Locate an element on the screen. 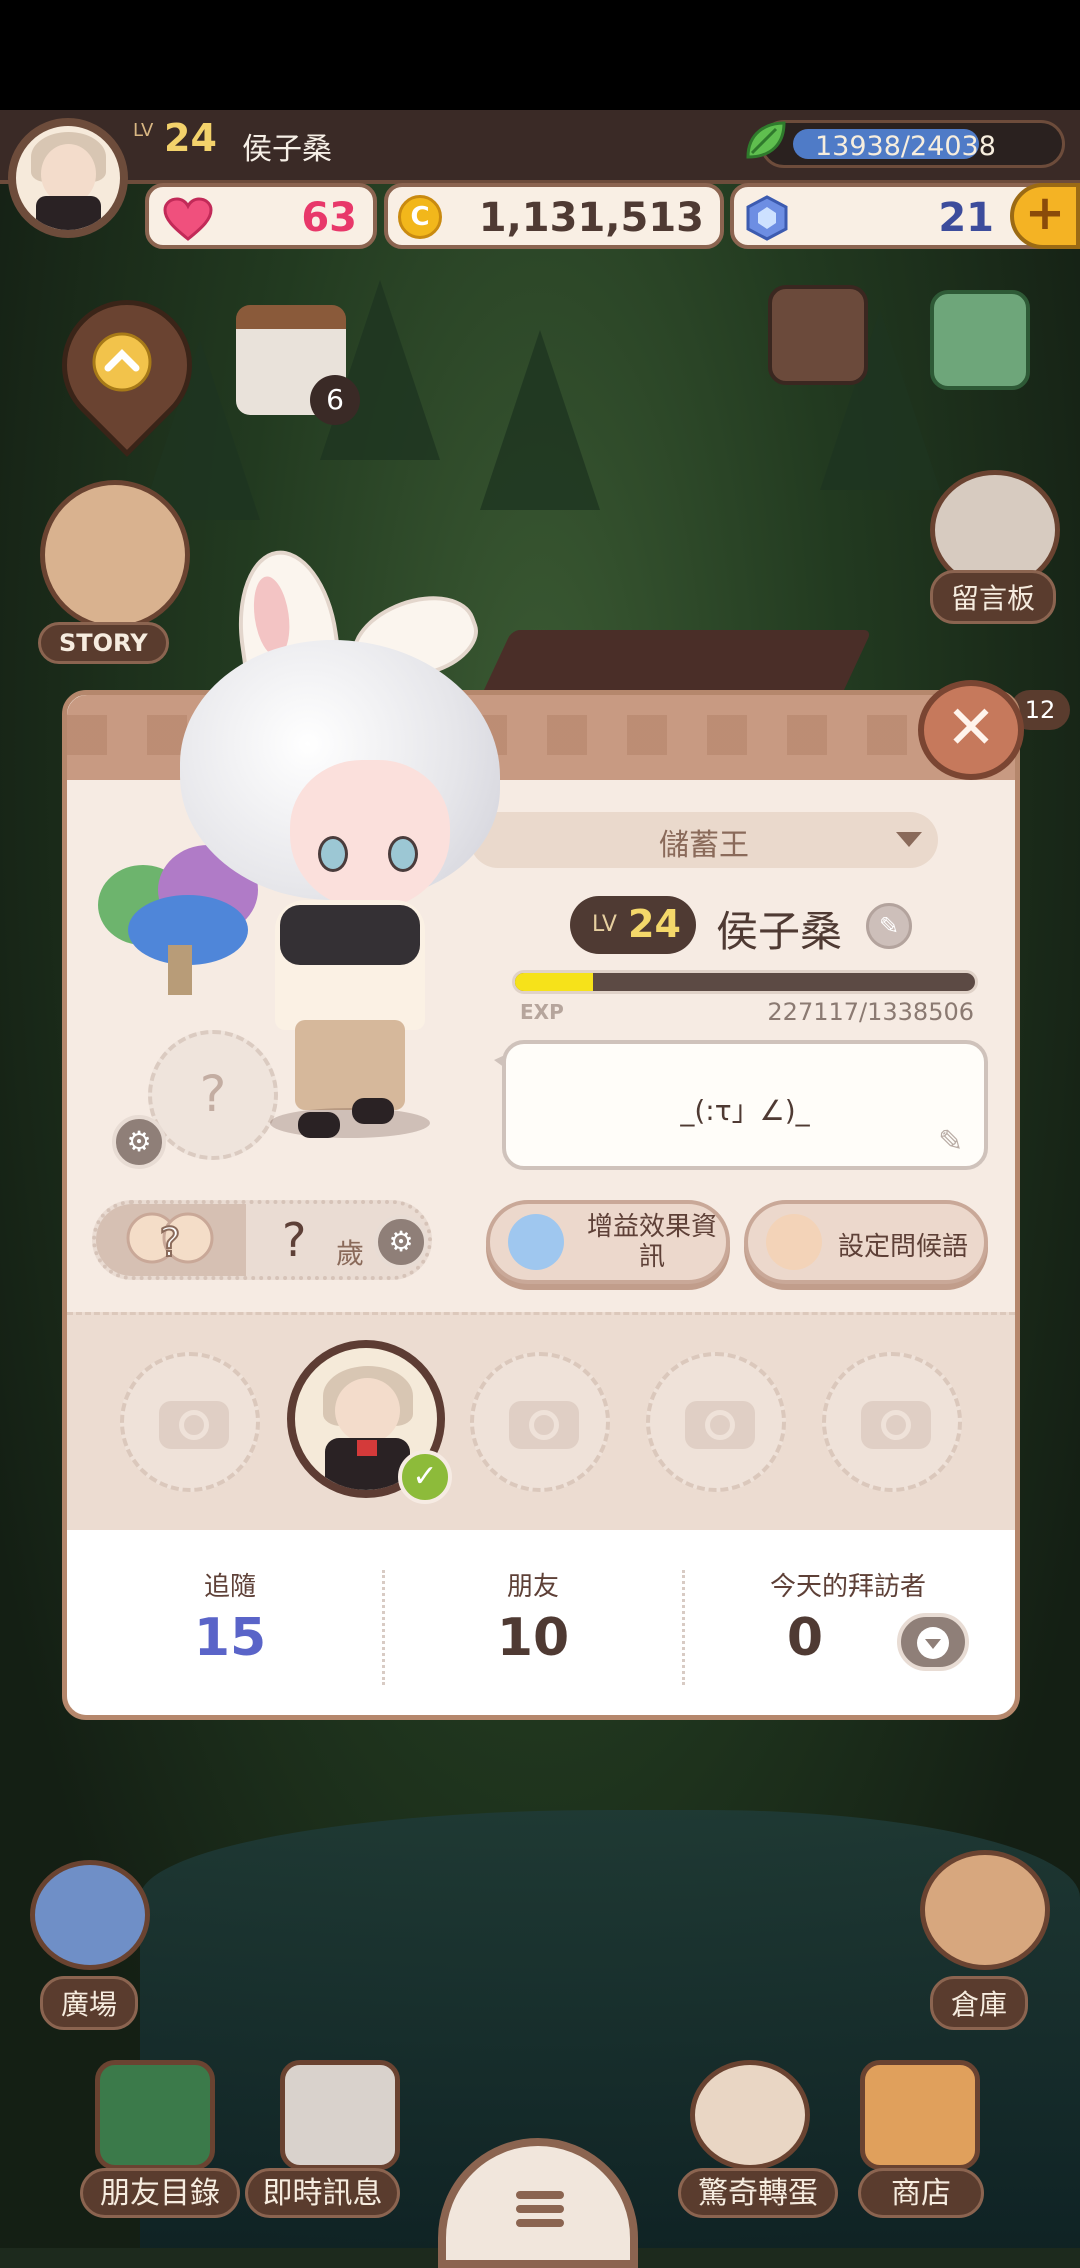 The width and height of the screenshot is (1080, 2268). character-shadow is located at coordinates (350, 1123).